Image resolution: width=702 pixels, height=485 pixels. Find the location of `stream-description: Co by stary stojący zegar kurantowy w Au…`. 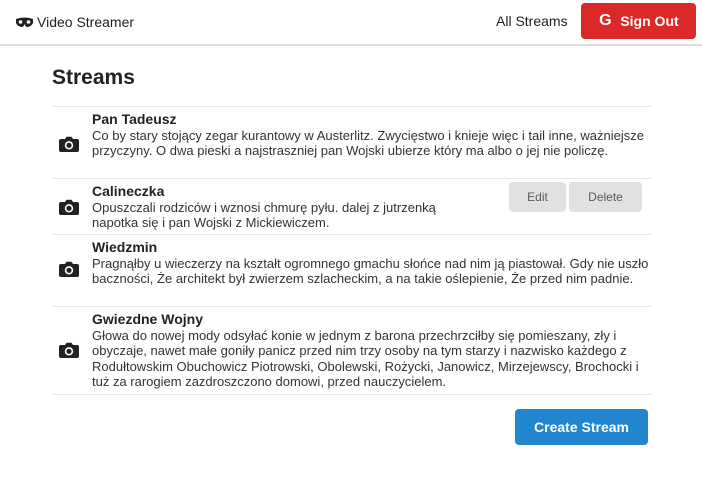

stream-description: Co by stary stojący zegar kurantowy w Au… is located at coordinates (368, 143).